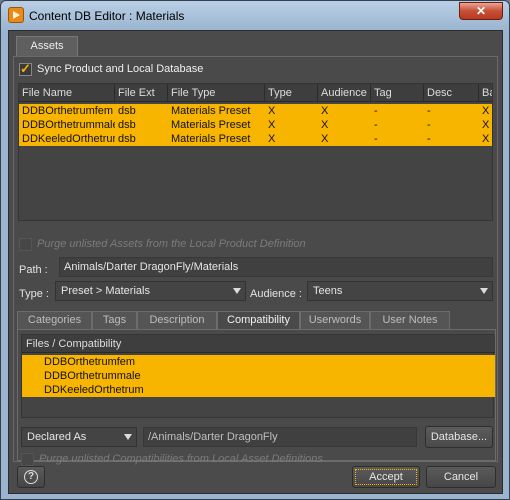 The height and width of the screenshot is (500, 510). I want to click on cancel-button: Cancel, so click(461, 477).